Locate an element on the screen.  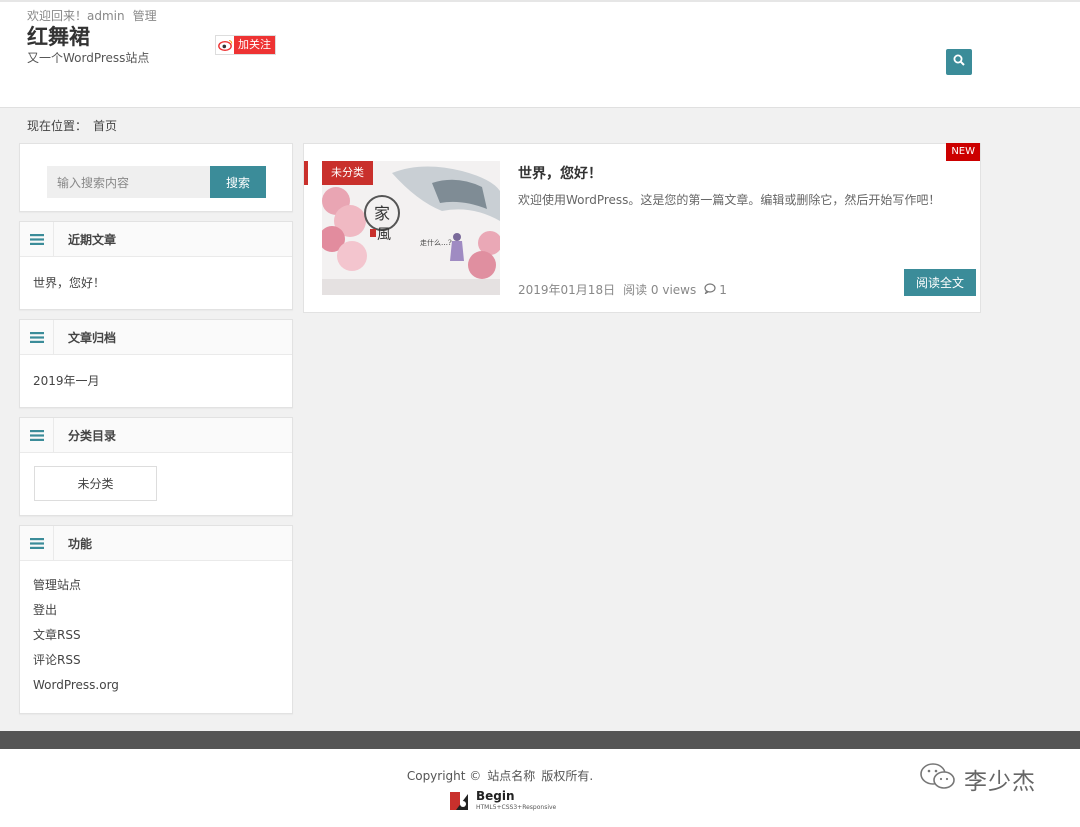
svg-text: 風 is located at coordinates (384, 235).